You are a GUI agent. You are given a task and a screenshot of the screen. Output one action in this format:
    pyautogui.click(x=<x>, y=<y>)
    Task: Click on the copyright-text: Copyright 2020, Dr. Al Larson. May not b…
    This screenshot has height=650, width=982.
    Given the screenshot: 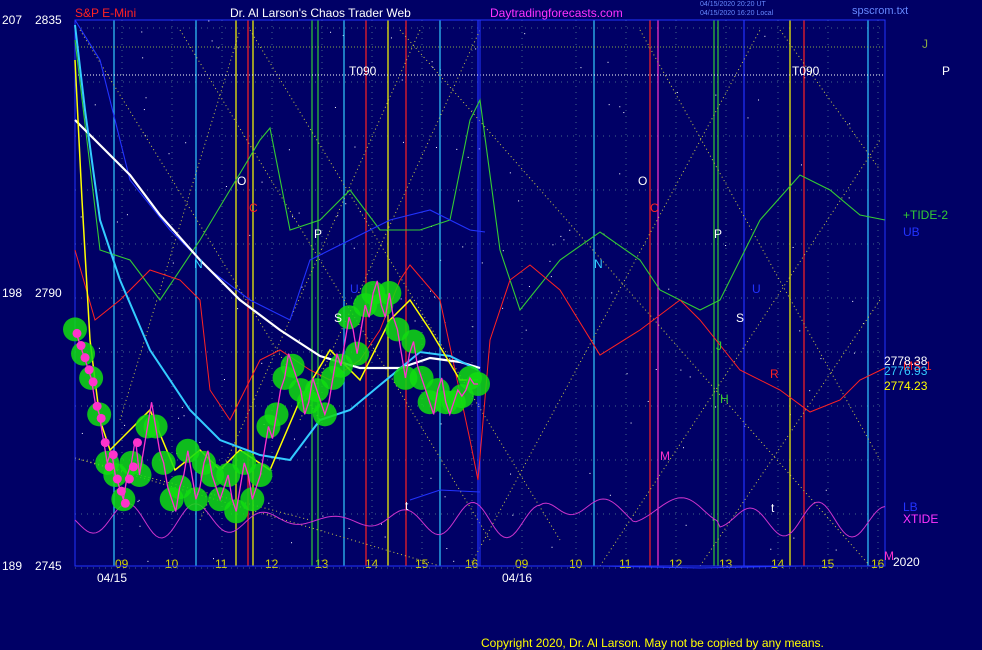 What is the action you would take?
    pyautogui.click(x=652, y=643)
    